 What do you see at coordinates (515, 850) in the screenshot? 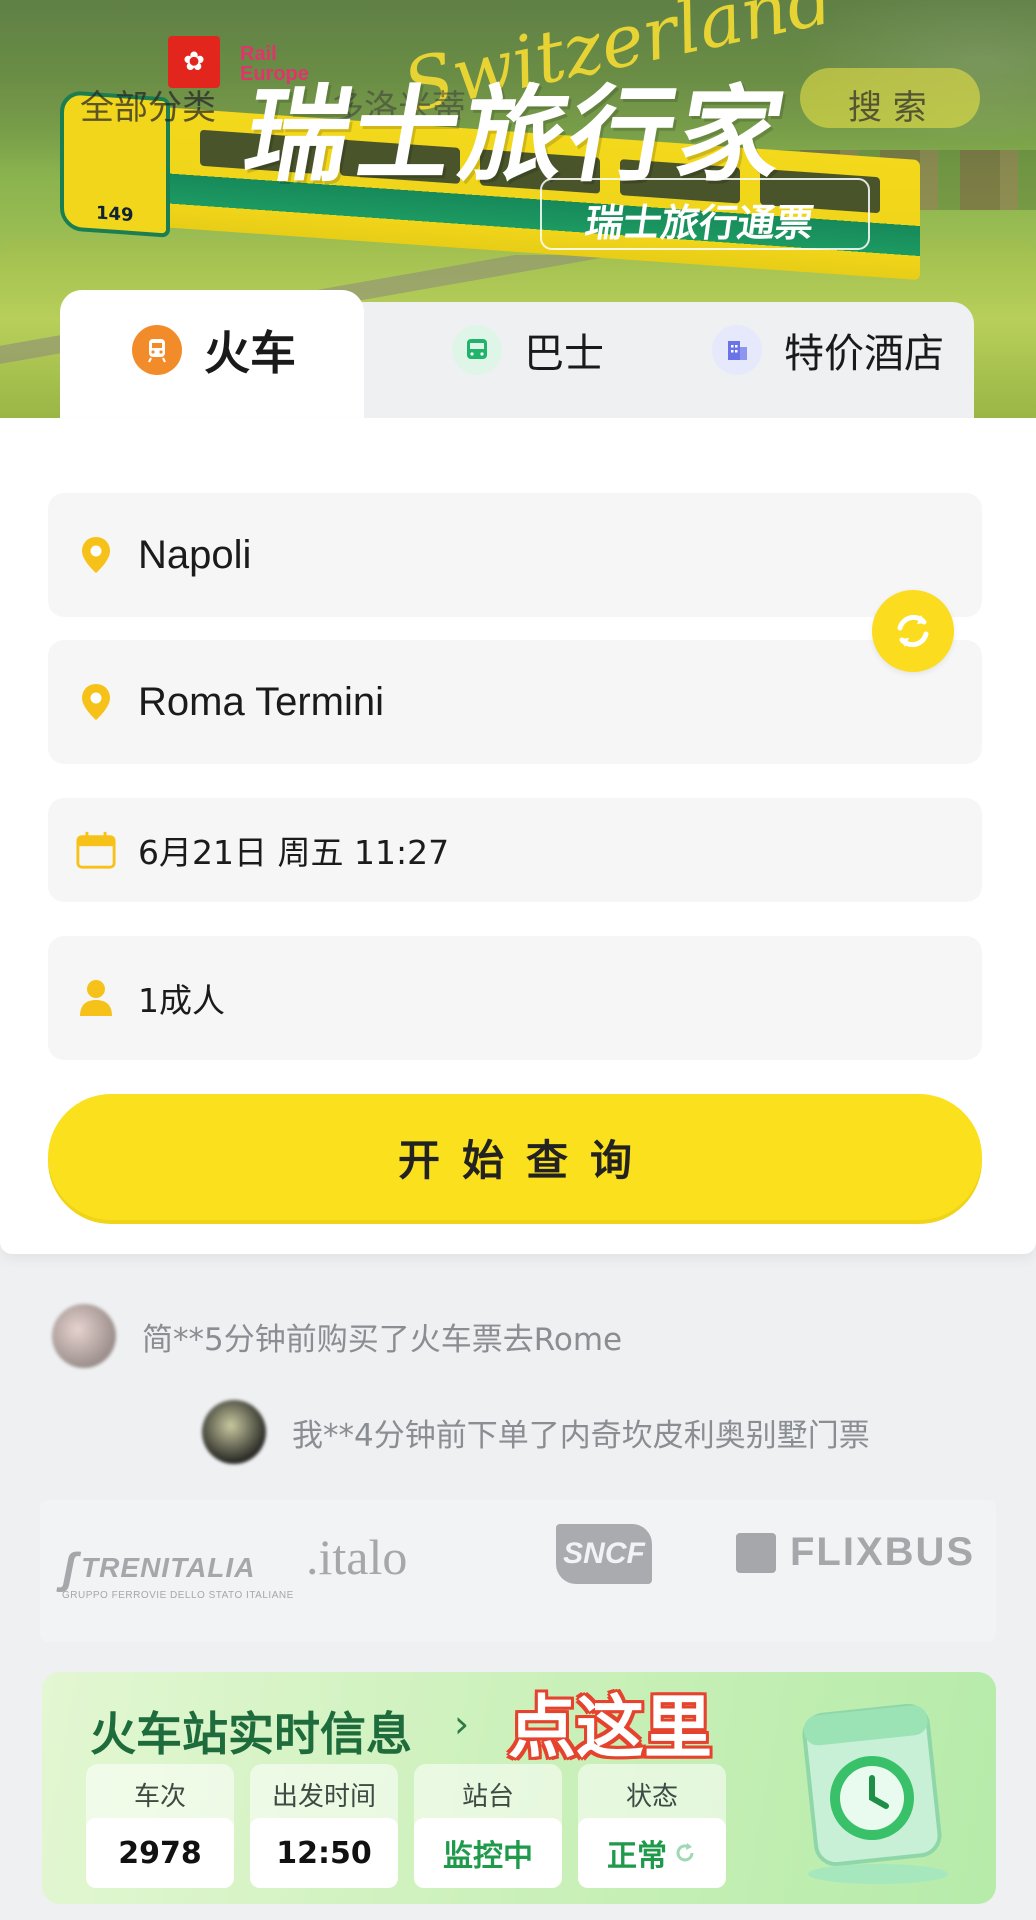
I see `date-field: 6月21日 周五 11:27` at bounding box center [515, 850].